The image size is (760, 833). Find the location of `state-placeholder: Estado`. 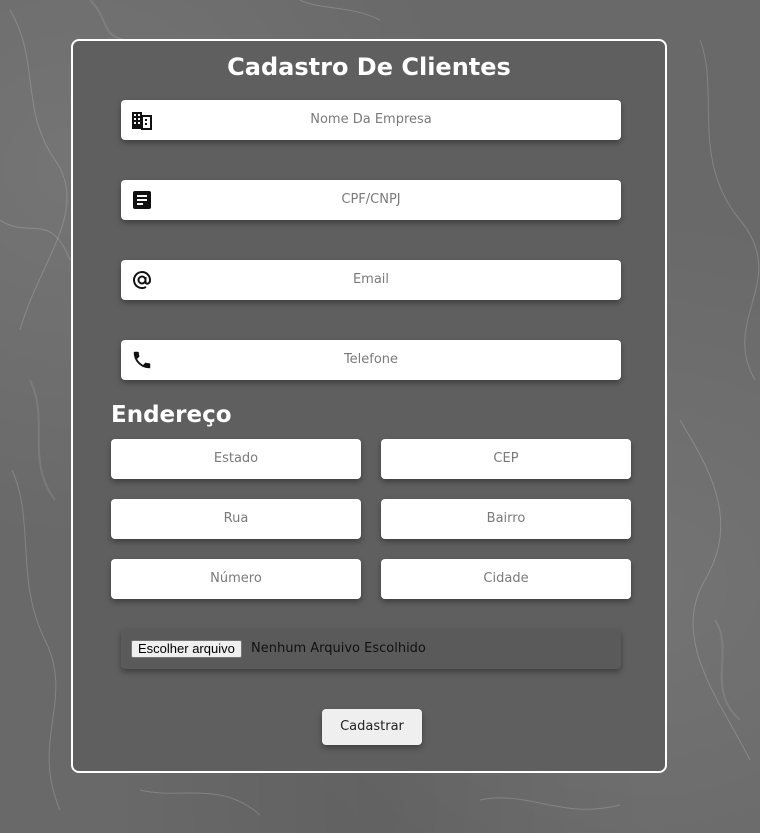

state-placeholder: Estado is located at coordinates (236, 458).